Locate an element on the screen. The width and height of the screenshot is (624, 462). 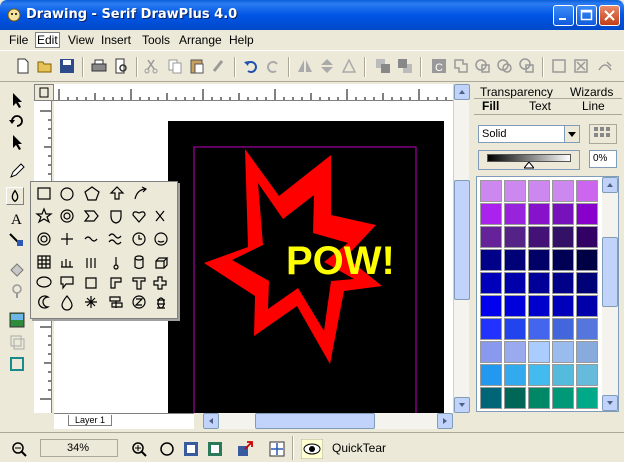
zoom-tool-icon is located at coordinates (167, 449).